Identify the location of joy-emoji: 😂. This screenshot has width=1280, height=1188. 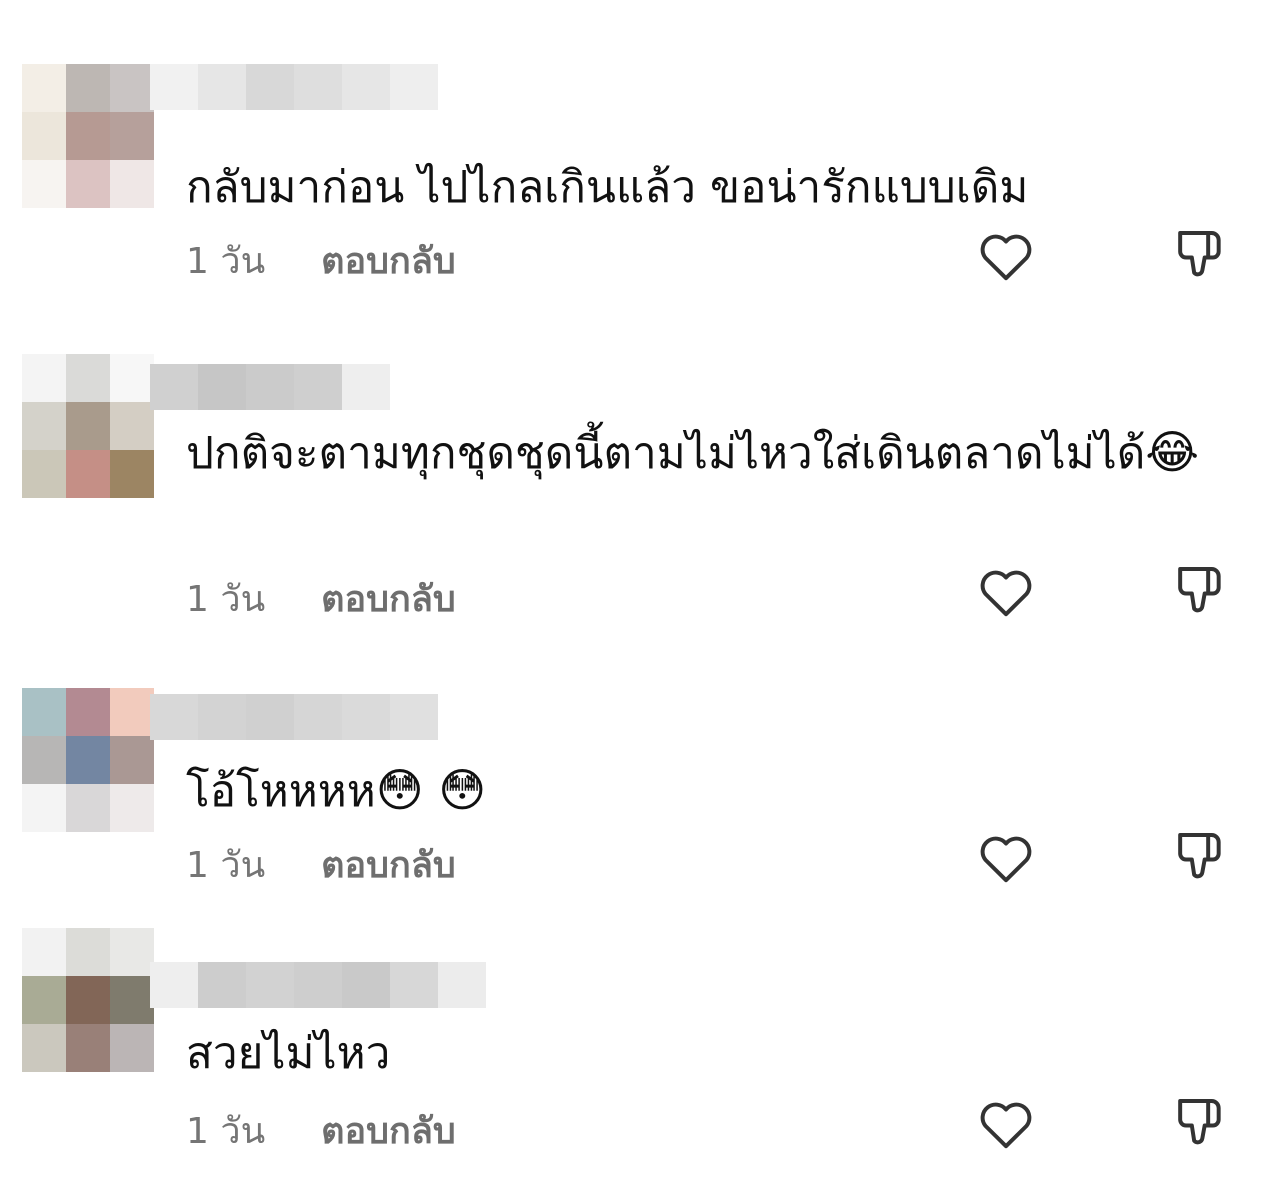
(1172, 452).